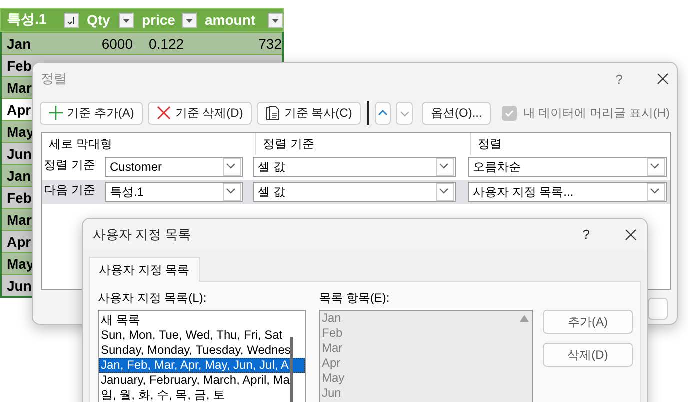 The height and width of the screenshot is (402, 688). What do you see at coordinates (92, 113) in the screenshot?
I see `toolbar-button: 기준 추가(A)` at bounding box center [92, 113].